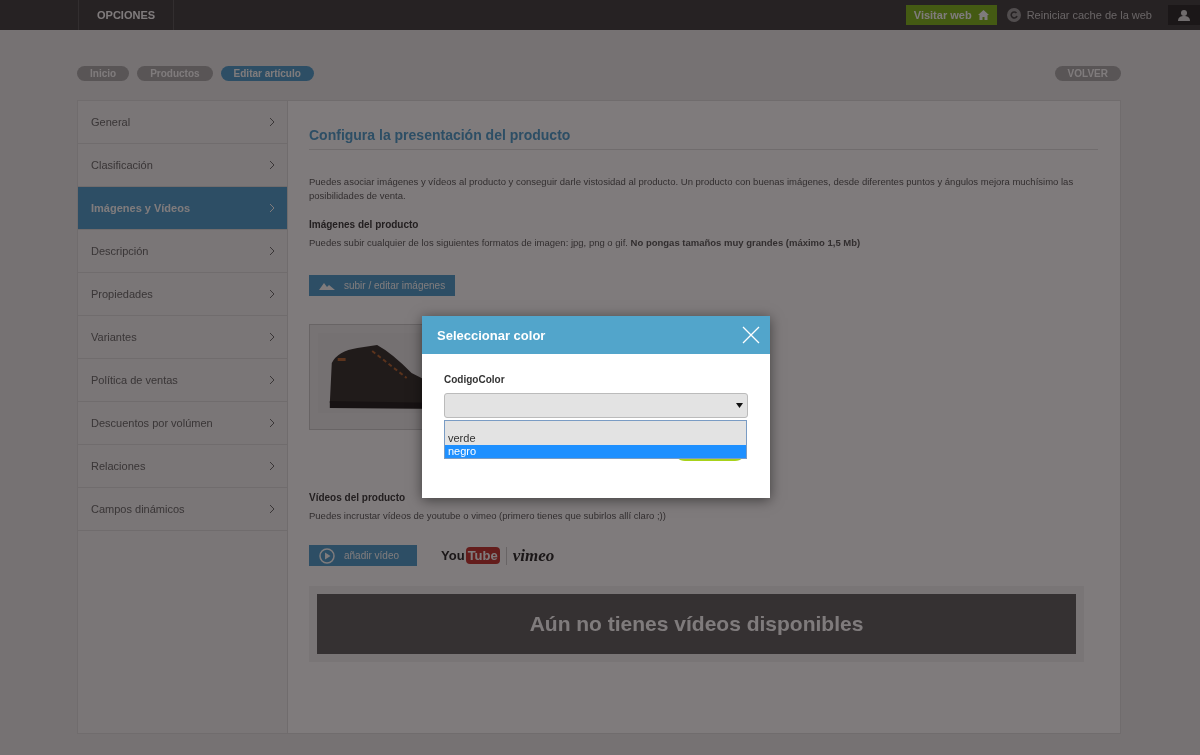 The width and height of the screenshot is (1200, 755). I want to click on sidebar-item: Política de ventas, so click(182, 380).